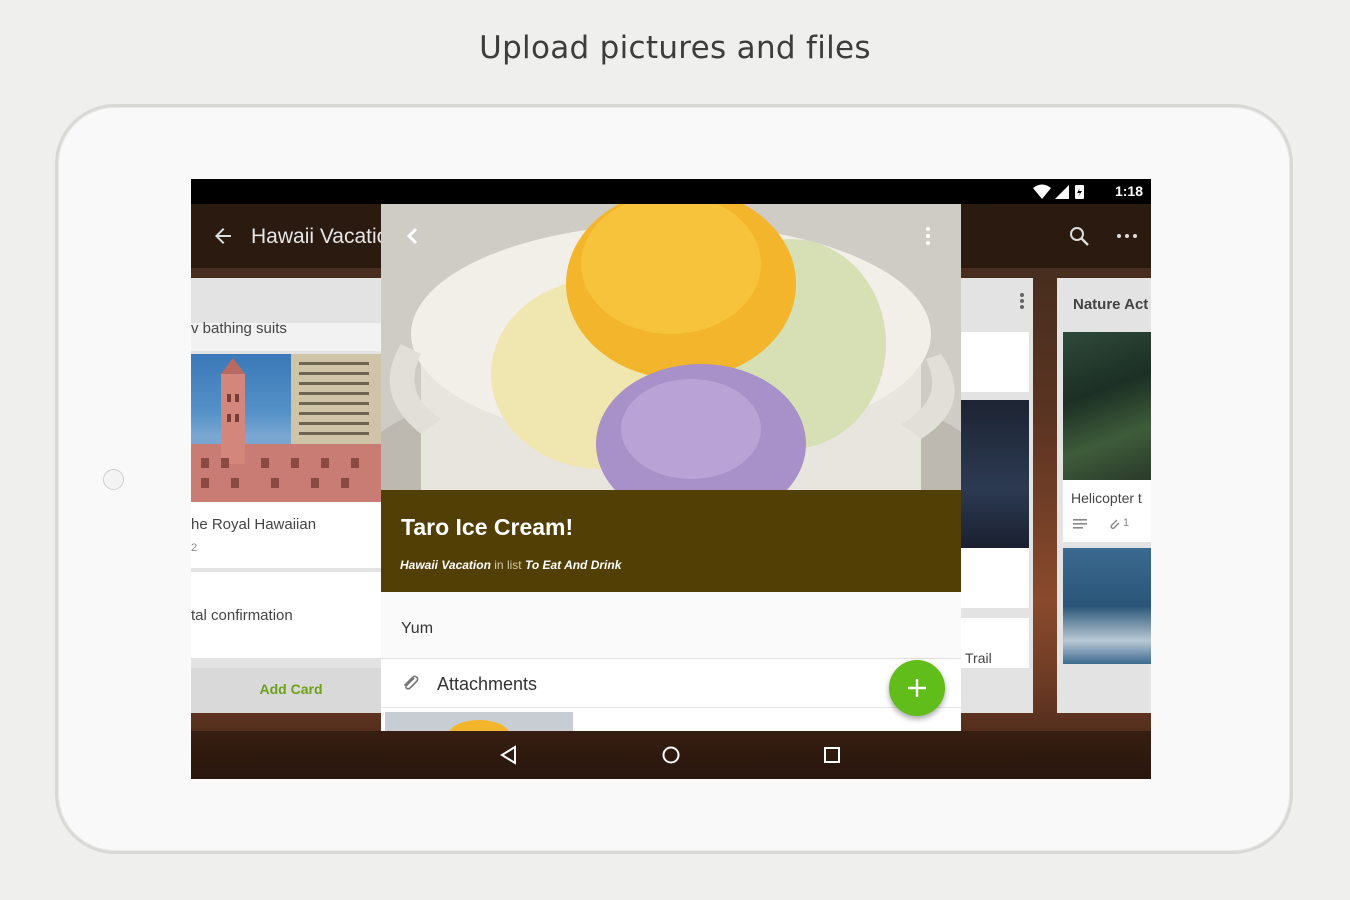 The width and height of the screenshot is (1350, 900). What do you see at coordinates (1062, 192) in the screenshot?
I see `signal-icon` at bounding box center [1062, 192].